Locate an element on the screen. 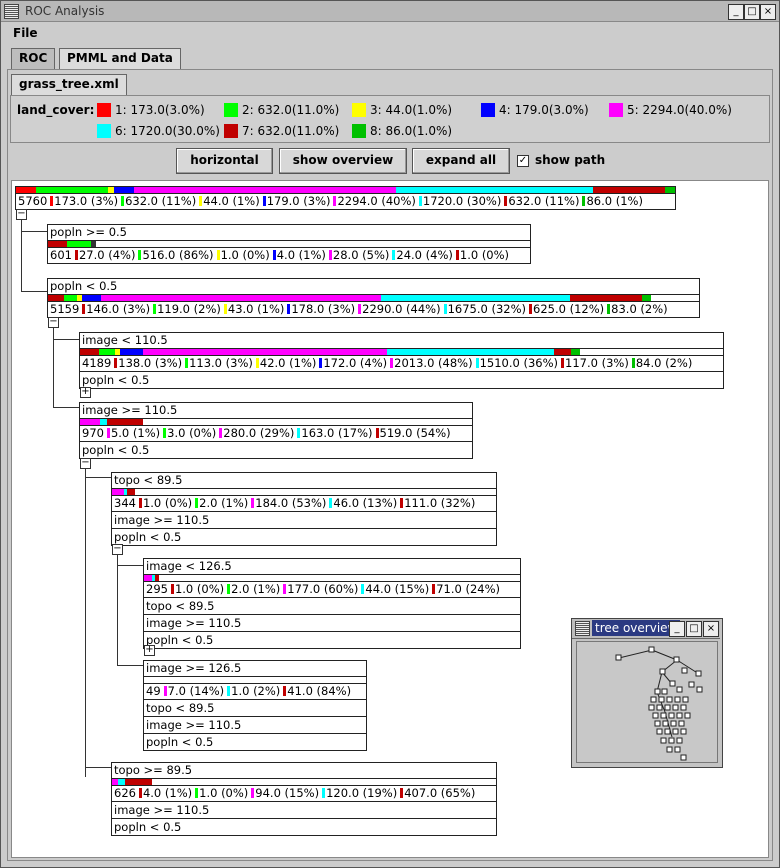 This screenshot has height=868, width=780. show-path-checkbox: ✓ is located at coordinates (523, 161).